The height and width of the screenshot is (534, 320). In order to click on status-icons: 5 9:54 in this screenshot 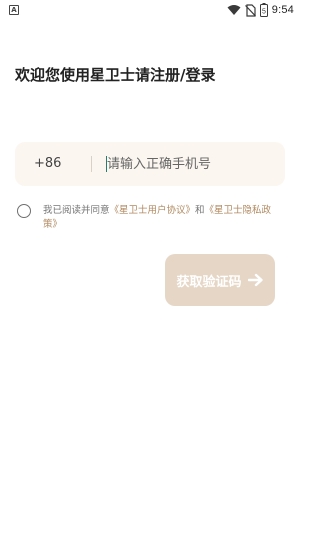, I will do `click(260, 10)`.